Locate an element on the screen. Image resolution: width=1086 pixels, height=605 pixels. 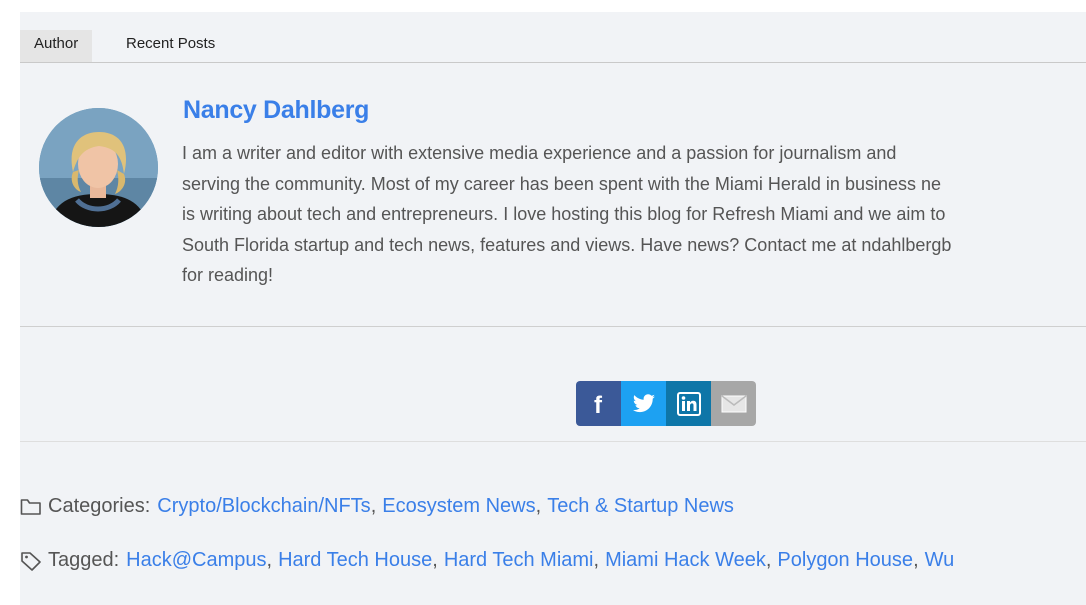
tags-label: Tagged: is located at coordinates (84, 560).